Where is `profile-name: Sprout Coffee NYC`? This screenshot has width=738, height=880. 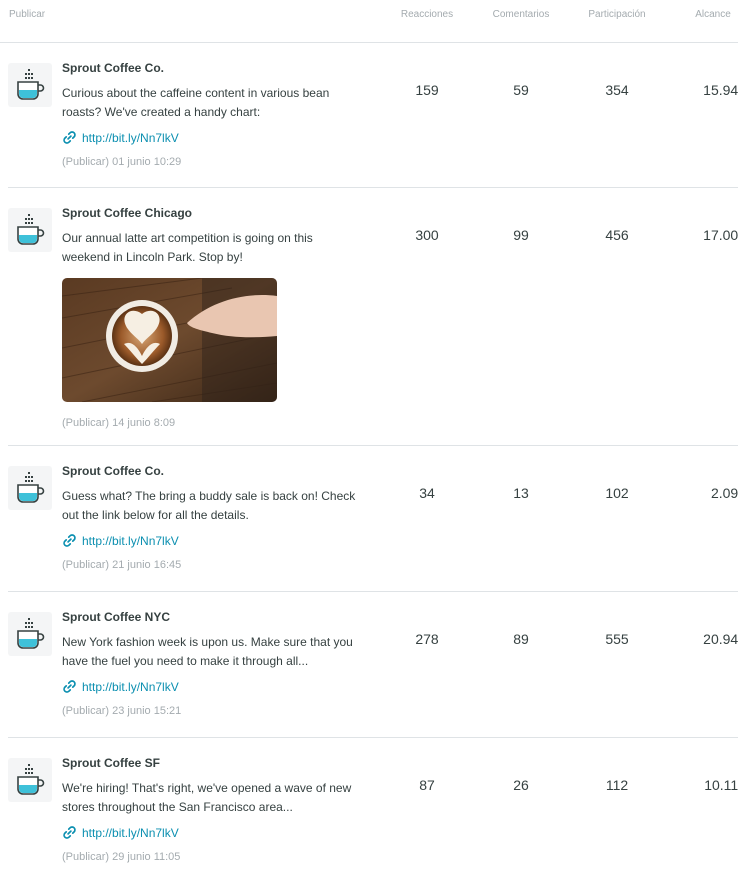 profile-name: Sprout Coffee NYC is located at coordinates (116, 617).